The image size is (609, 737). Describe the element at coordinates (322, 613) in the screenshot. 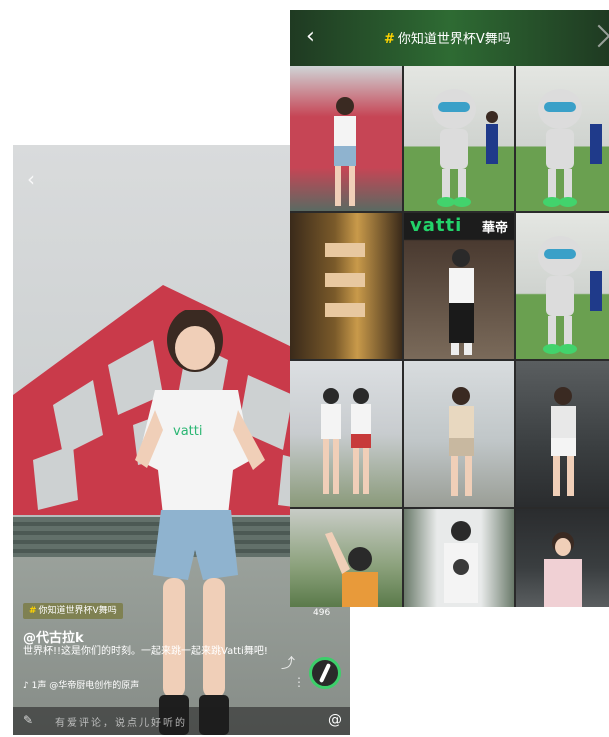

I see `like-count: 496` at that location.